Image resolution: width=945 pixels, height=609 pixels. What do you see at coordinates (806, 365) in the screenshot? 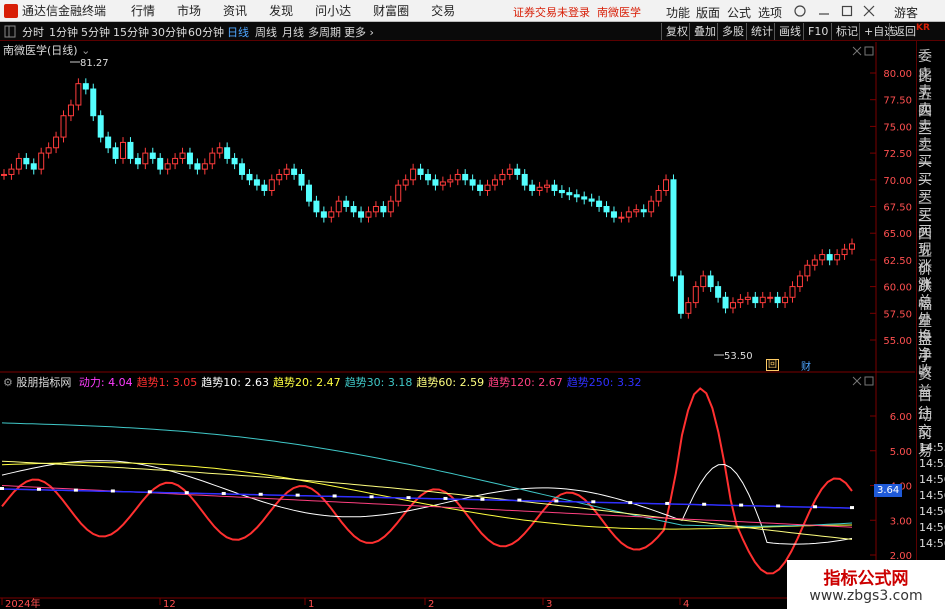
I see `finance-marker: 财` at bounding box center [806, 365].